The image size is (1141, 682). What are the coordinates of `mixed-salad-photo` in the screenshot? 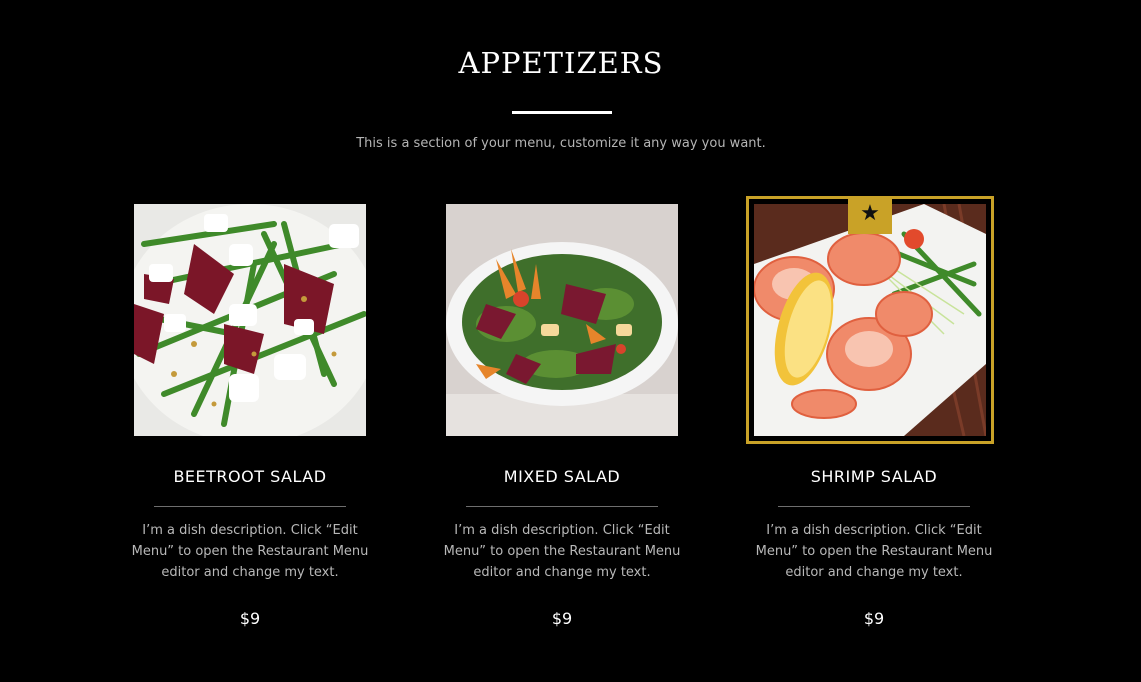 It's located at (562, 320).